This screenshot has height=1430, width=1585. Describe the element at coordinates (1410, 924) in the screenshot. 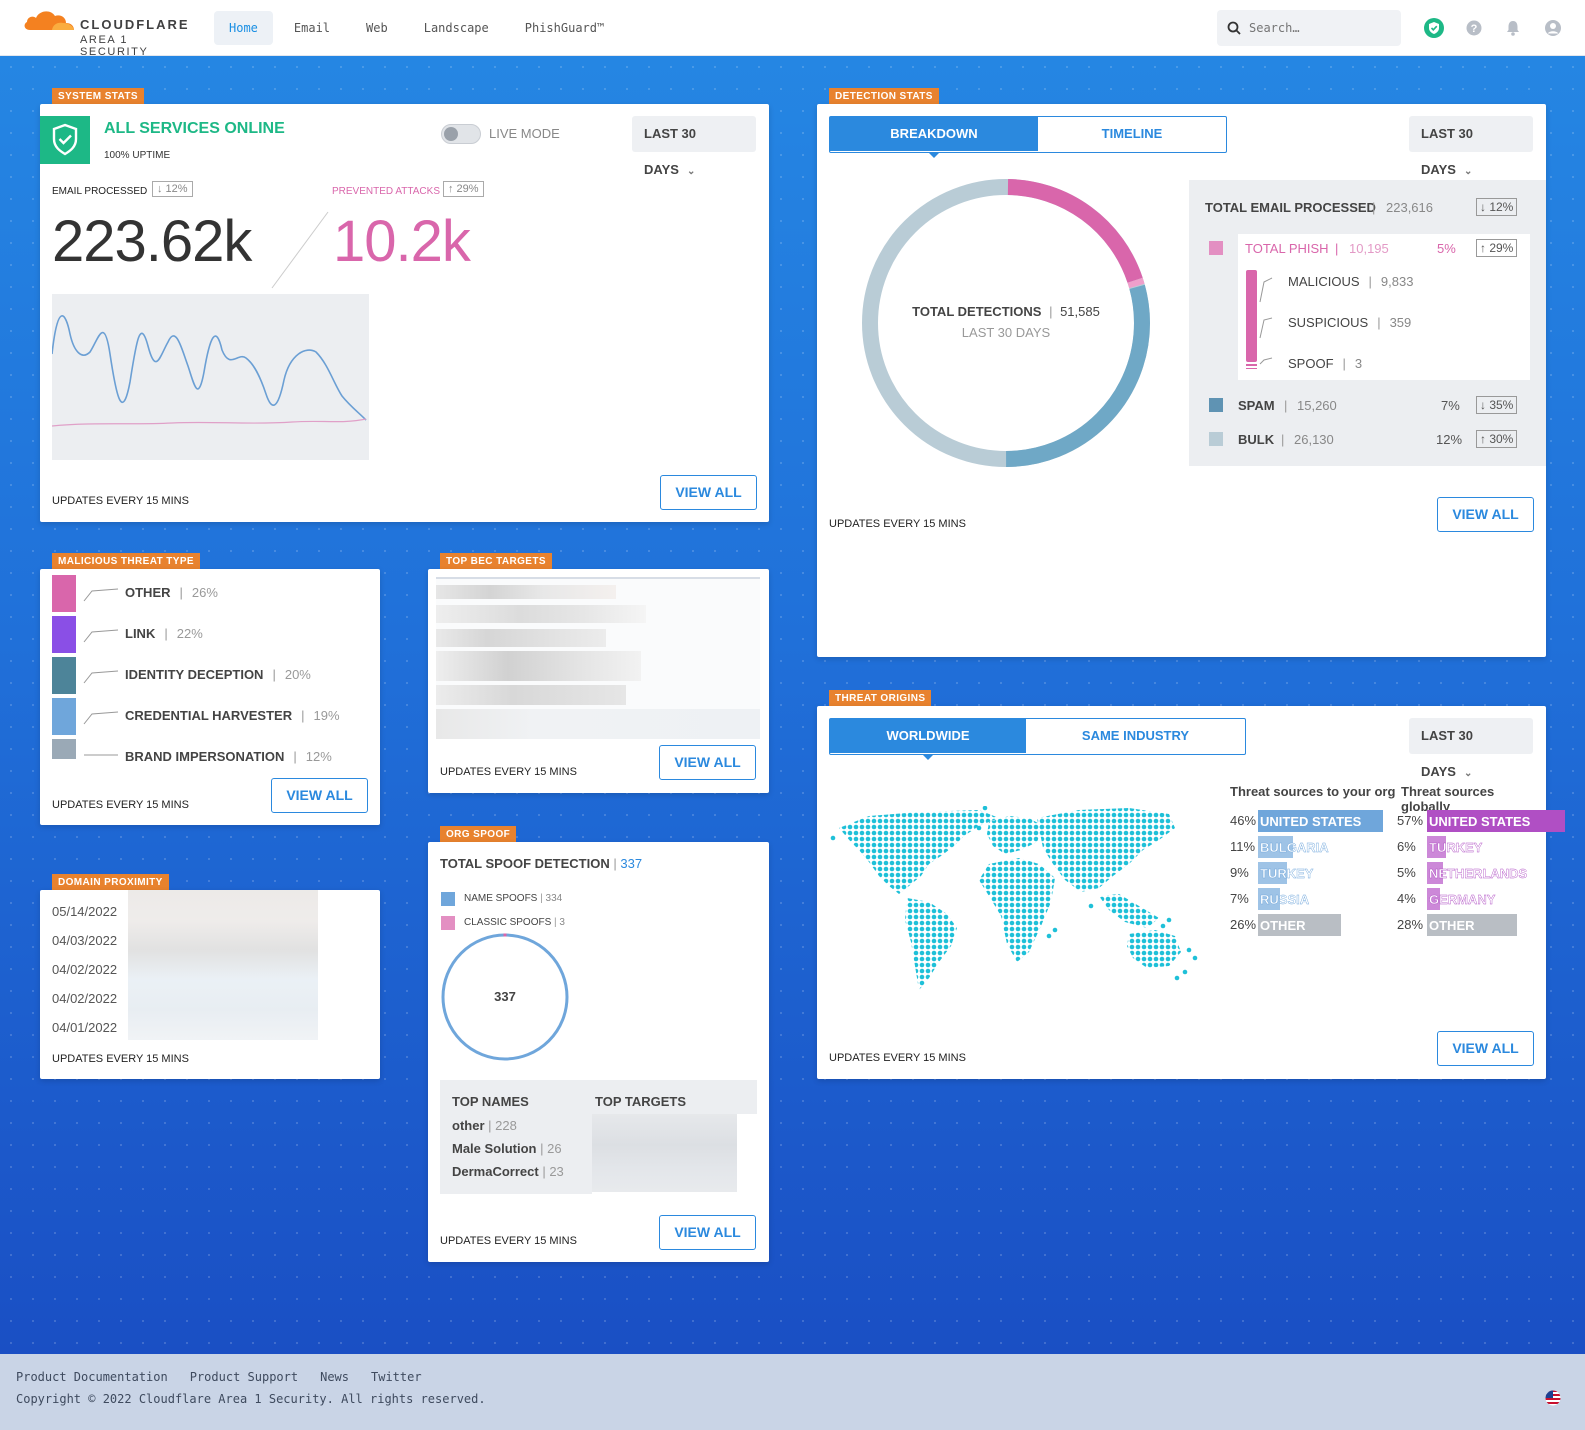

I see `origin-pct: 28%` at that location.